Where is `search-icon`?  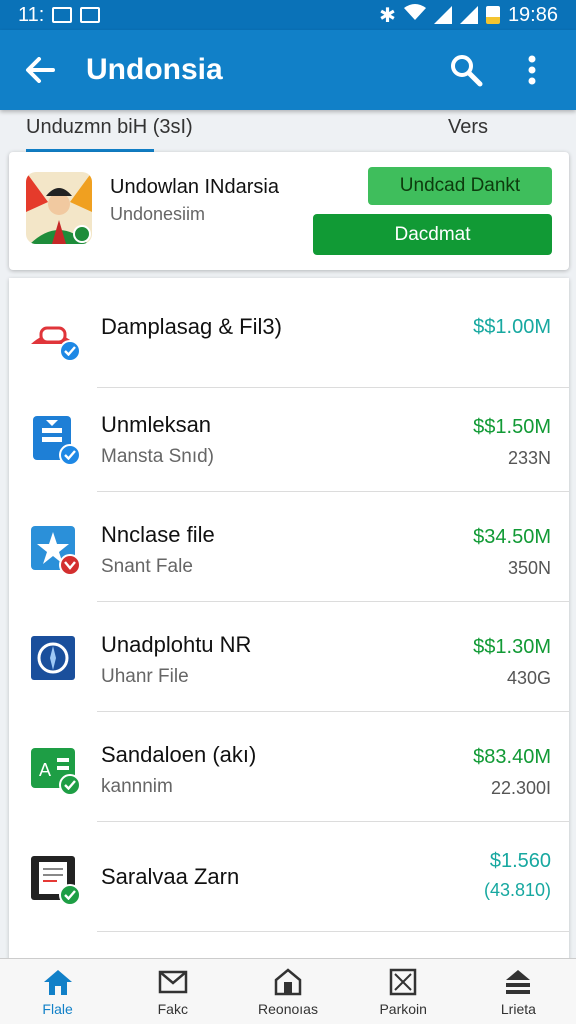 search-icon is located at coordinates (466, 70).